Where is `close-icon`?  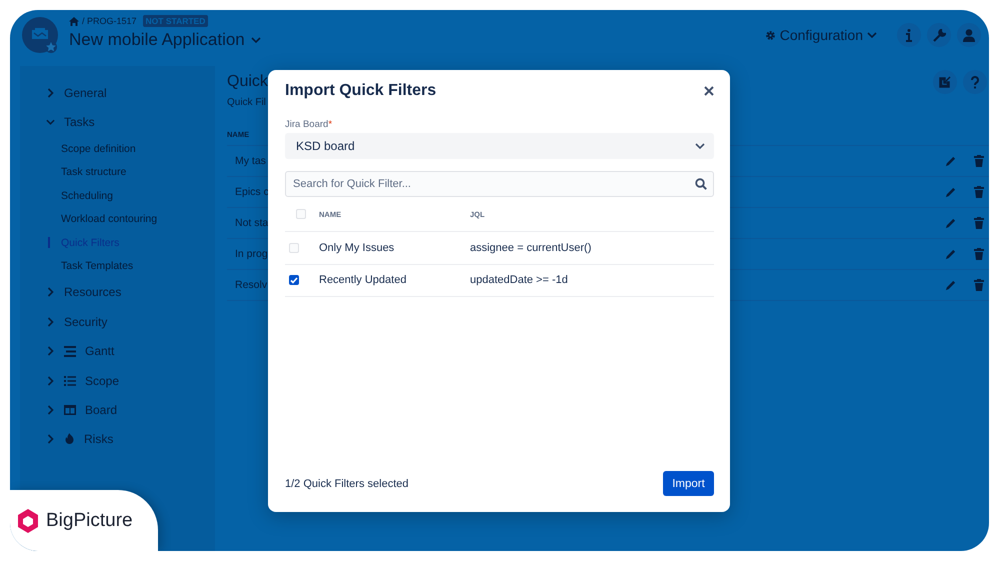 close-icon is located at coordinates (709, 91).